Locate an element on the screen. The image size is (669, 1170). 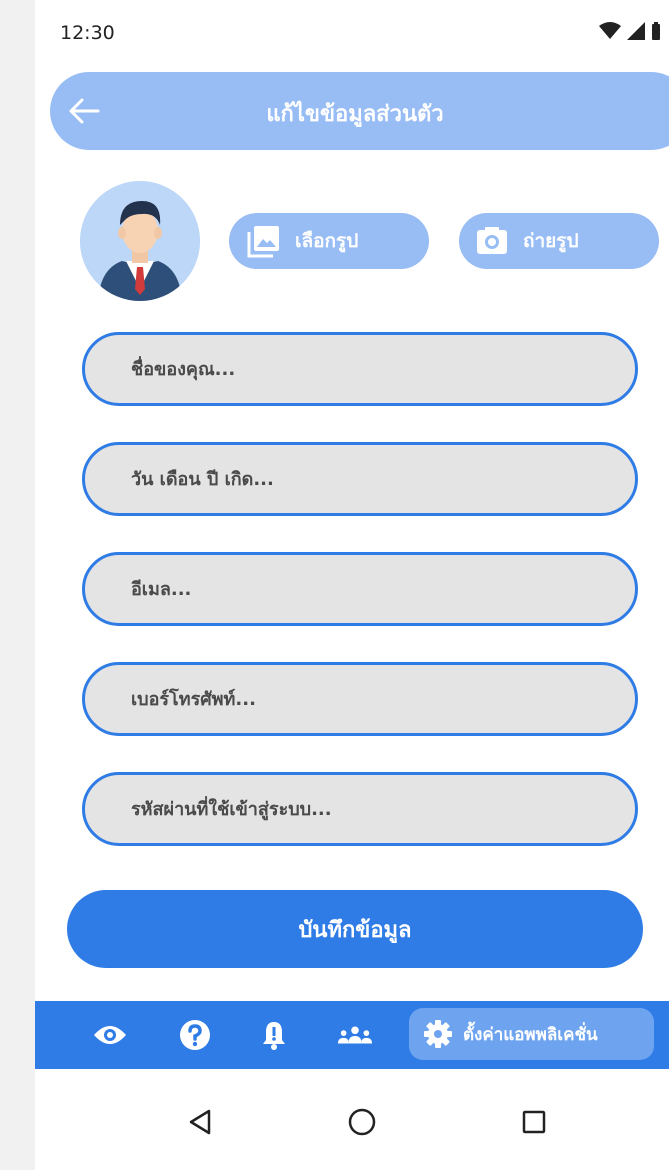
take-photo-label: ถ่ายรูป is located at coordinates (551, 241).